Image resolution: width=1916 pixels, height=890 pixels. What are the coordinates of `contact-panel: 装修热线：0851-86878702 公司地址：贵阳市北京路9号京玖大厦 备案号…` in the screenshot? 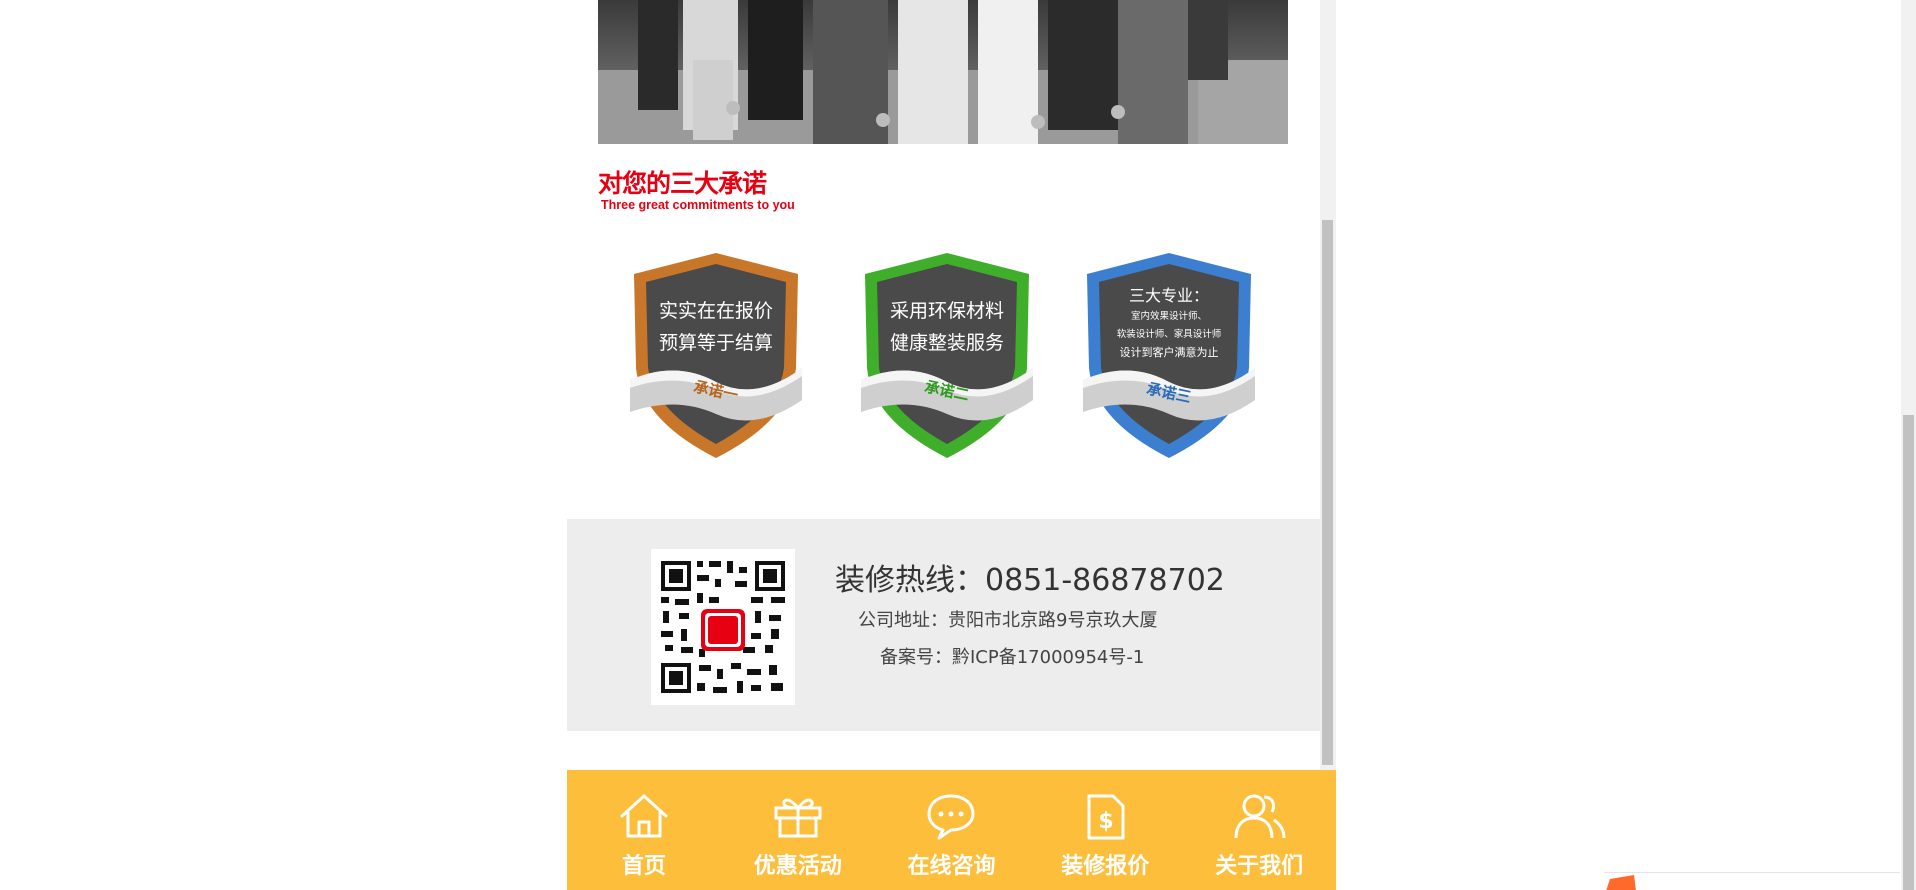 It's located at (943, 625).